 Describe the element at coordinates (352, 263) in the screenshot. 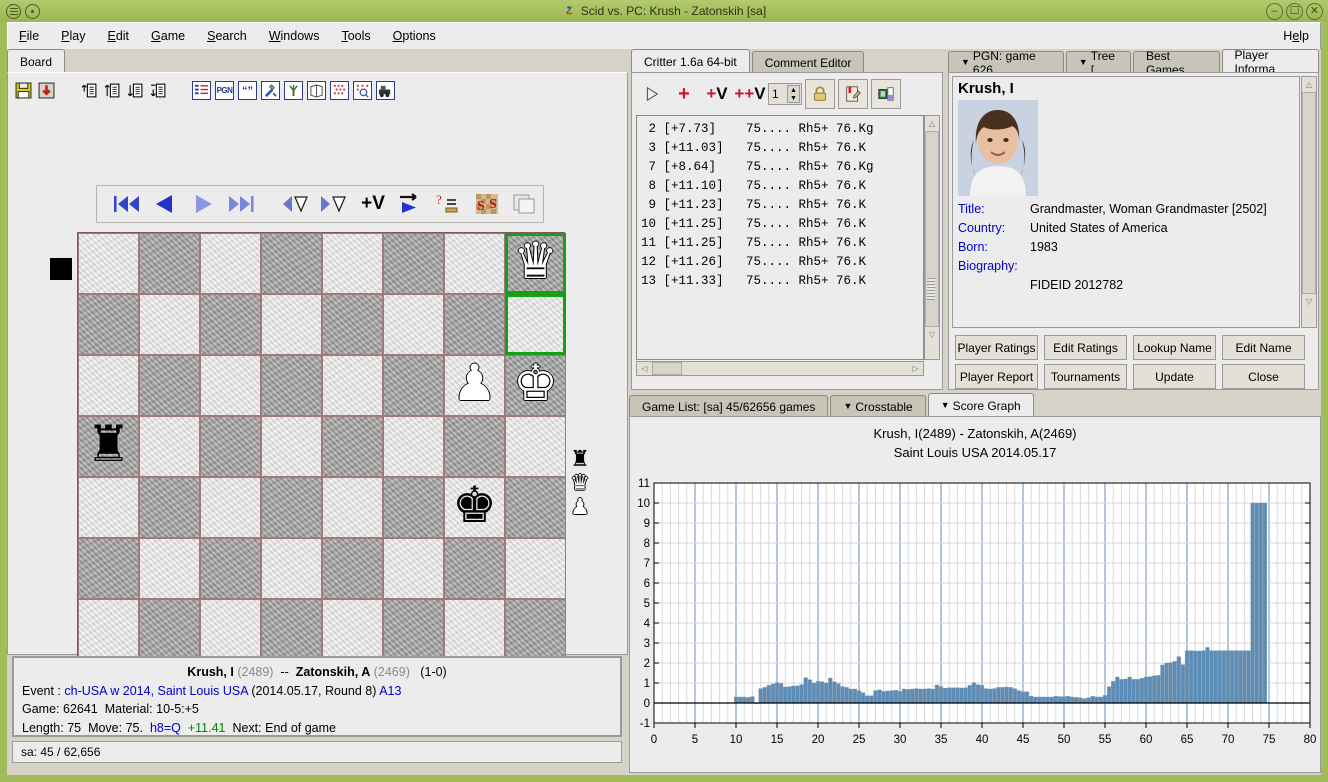

I see `square-e8` at that location.